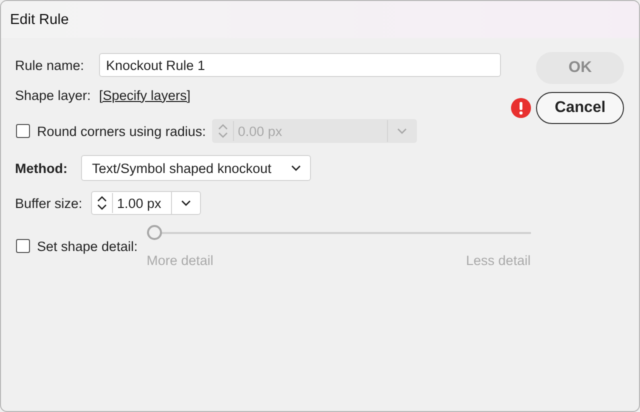 The height and width of the screenshot is (412, 640). What do you see at coordinates (146, 203) in the screenshot?
I see `buffer-size-spinner: 1.00 px` at bounding box center [146, 203].